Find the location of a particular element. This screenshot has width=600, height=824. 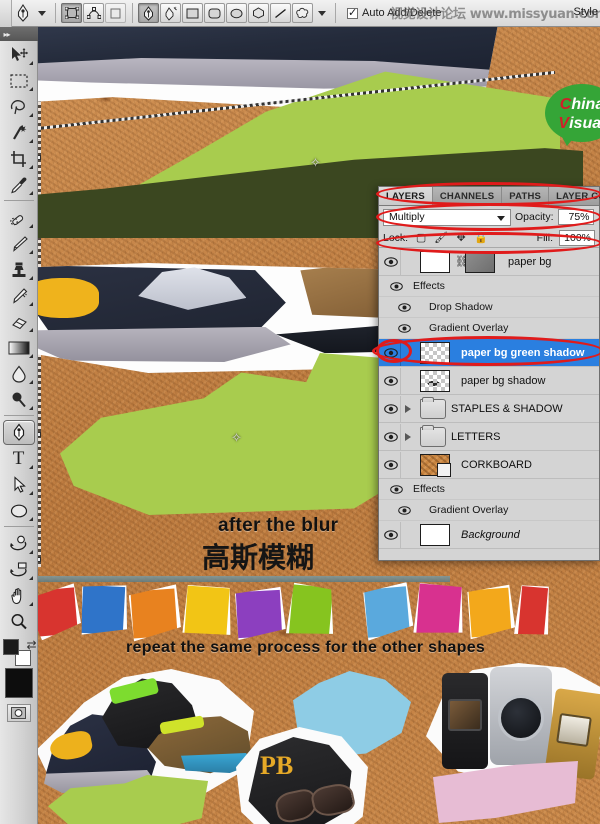

layer-row-paper-bg-shadow: paper bg shadow is located at coordinates (489, 381).